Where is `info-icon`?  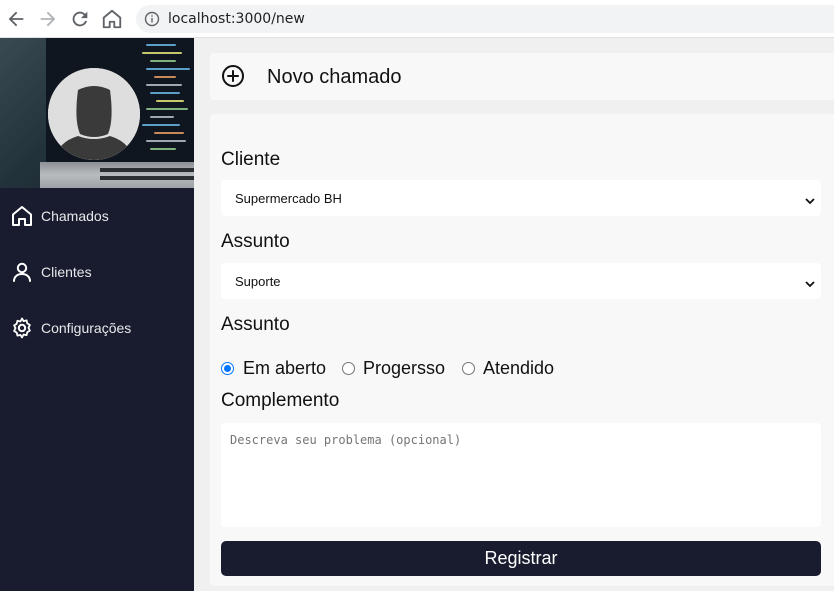
info-icon is located at coordinates (152, 19).